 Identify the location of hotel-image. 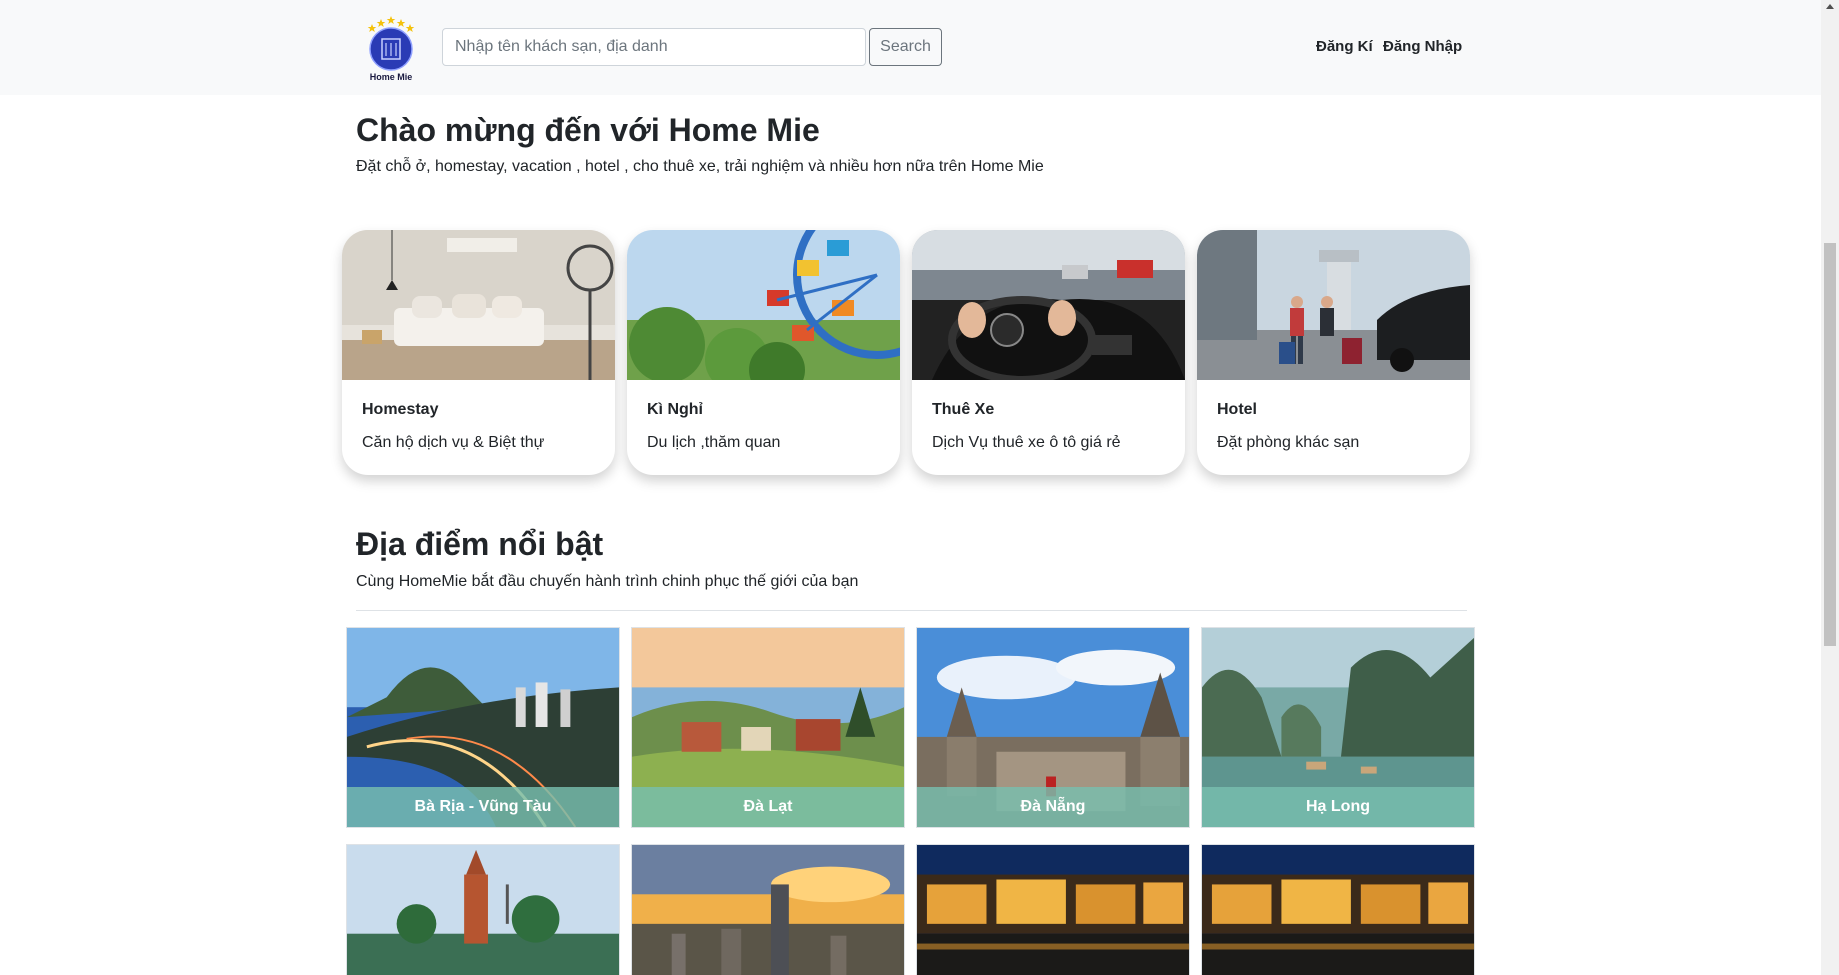
(1333, 305).